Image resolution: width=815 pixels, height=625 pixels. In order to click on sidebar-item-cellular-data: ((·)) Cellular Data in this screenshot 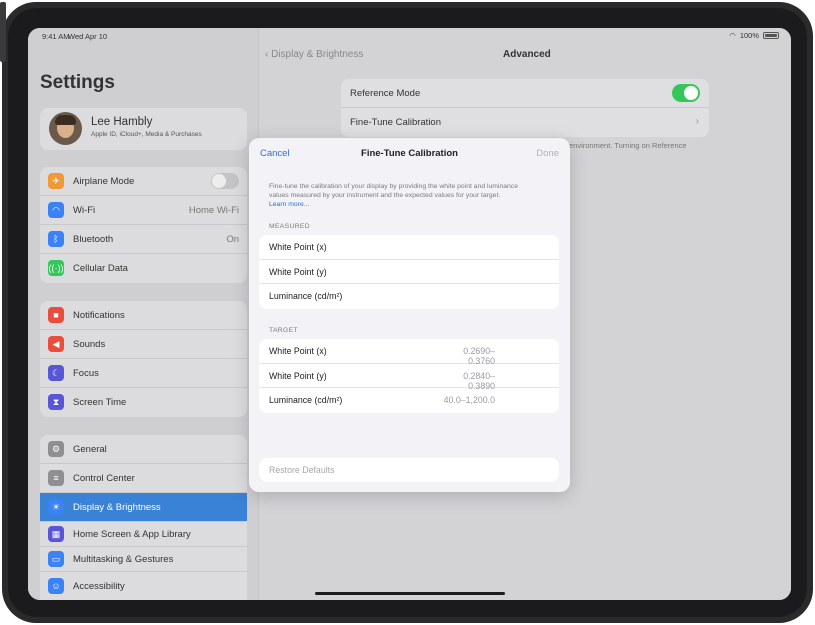, I will do `click(143, 268)`.